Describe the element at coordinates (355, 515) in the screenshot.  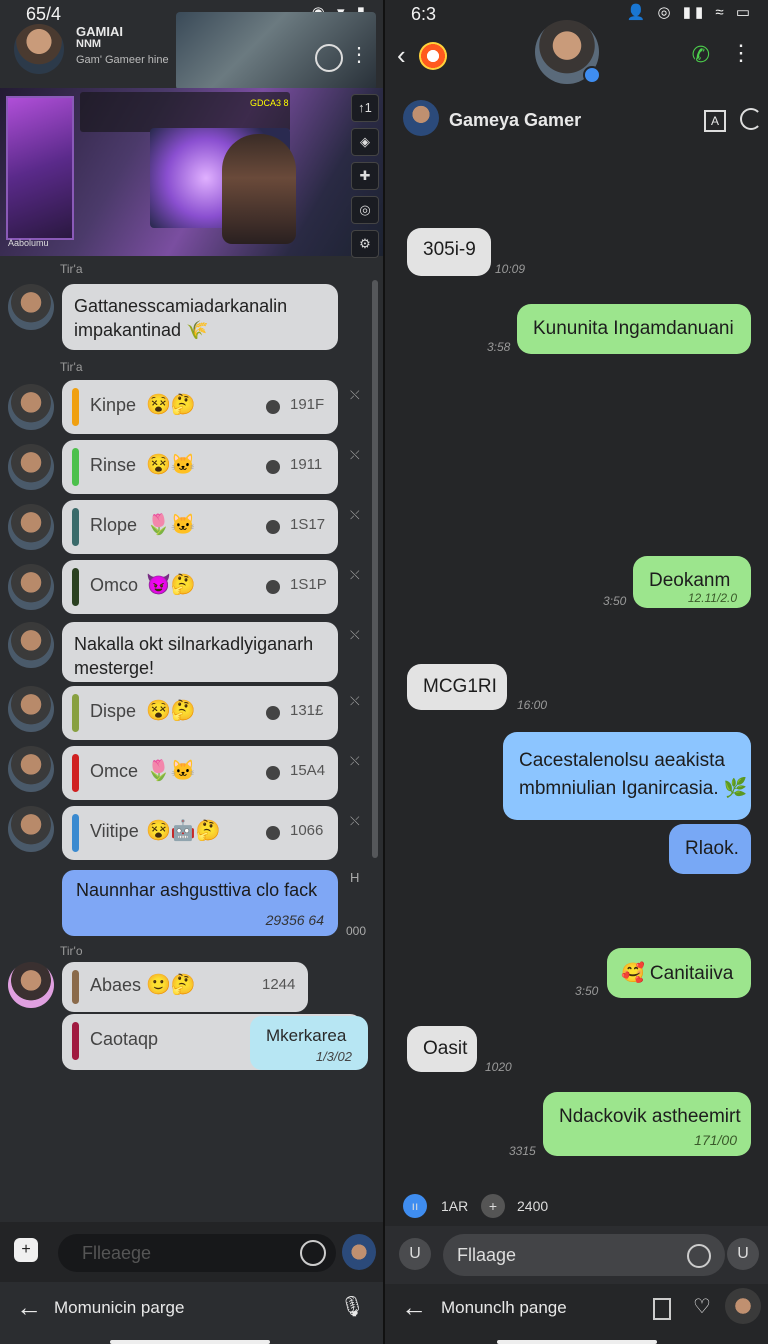
I see `read-tick-icon: ⤬` at that location.